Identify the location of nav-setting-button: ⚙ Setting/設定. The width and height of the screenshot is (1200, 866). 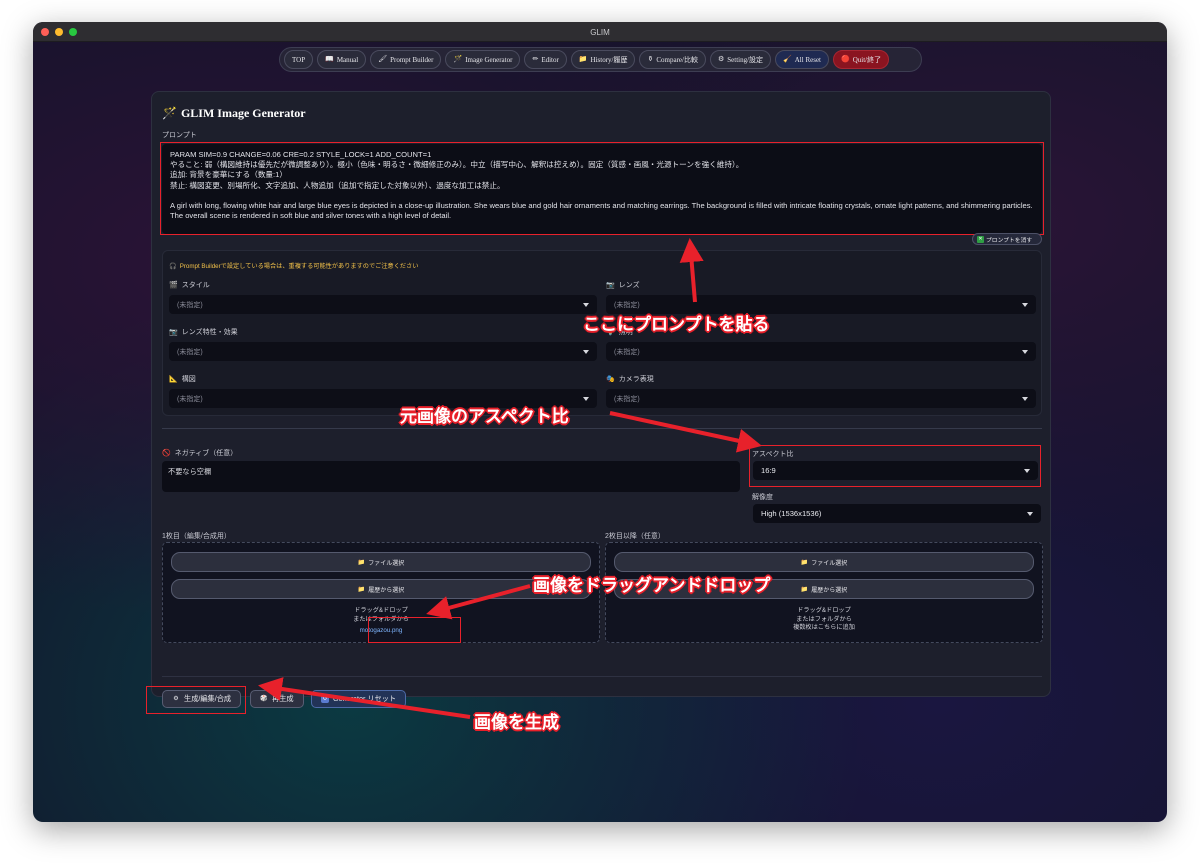
(740, 59).